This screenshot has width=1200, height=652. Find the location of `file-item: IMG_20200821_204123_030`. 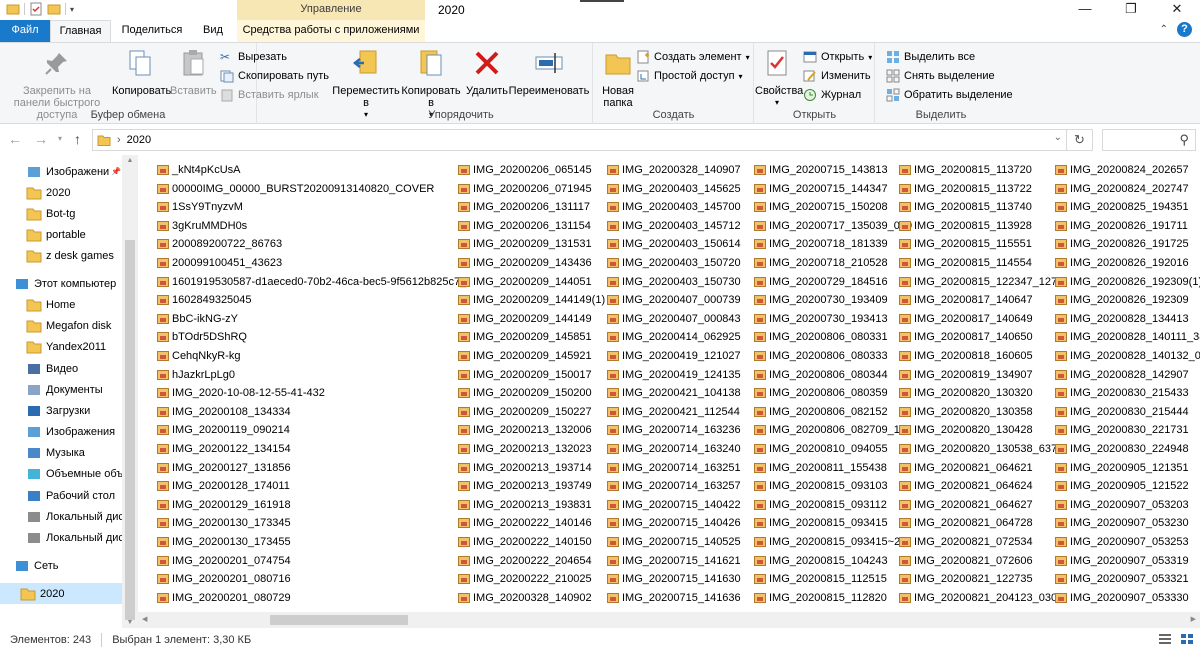

file-item: IMG_20200821_204123_030 is located at coordinates (978, 597).